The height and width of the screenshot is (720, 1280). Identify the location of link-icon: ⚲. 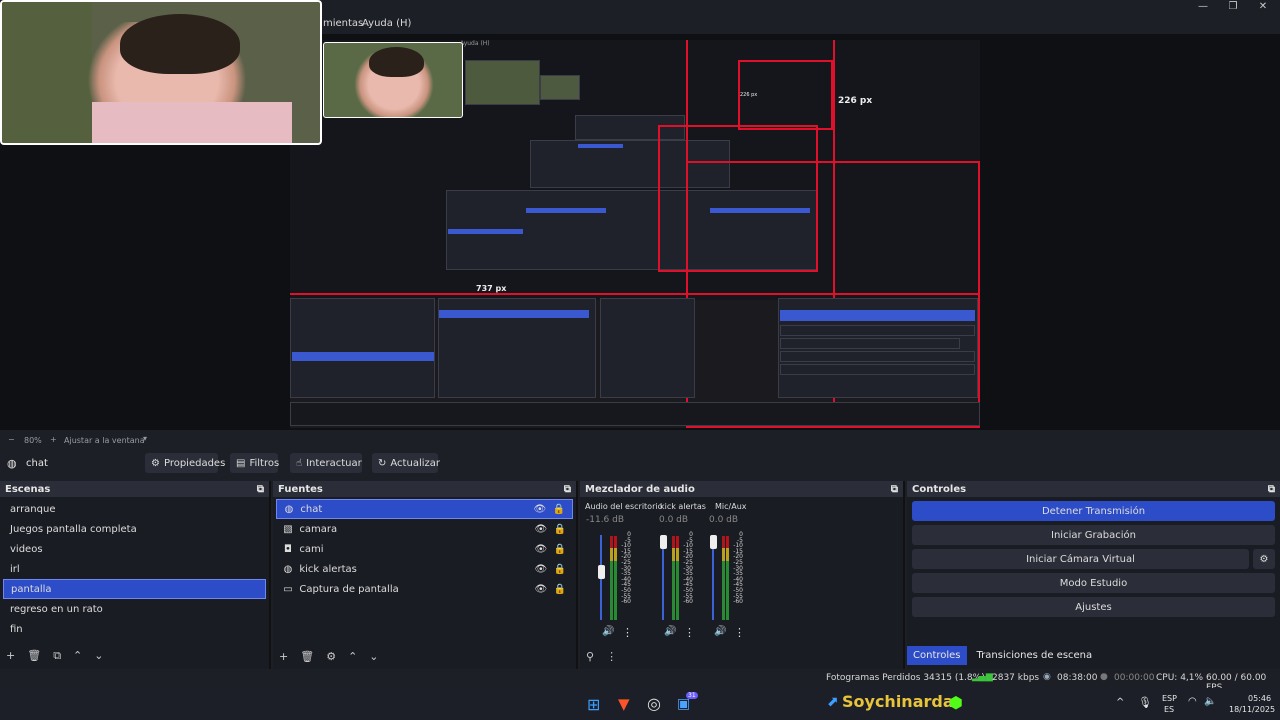
(590, 656).